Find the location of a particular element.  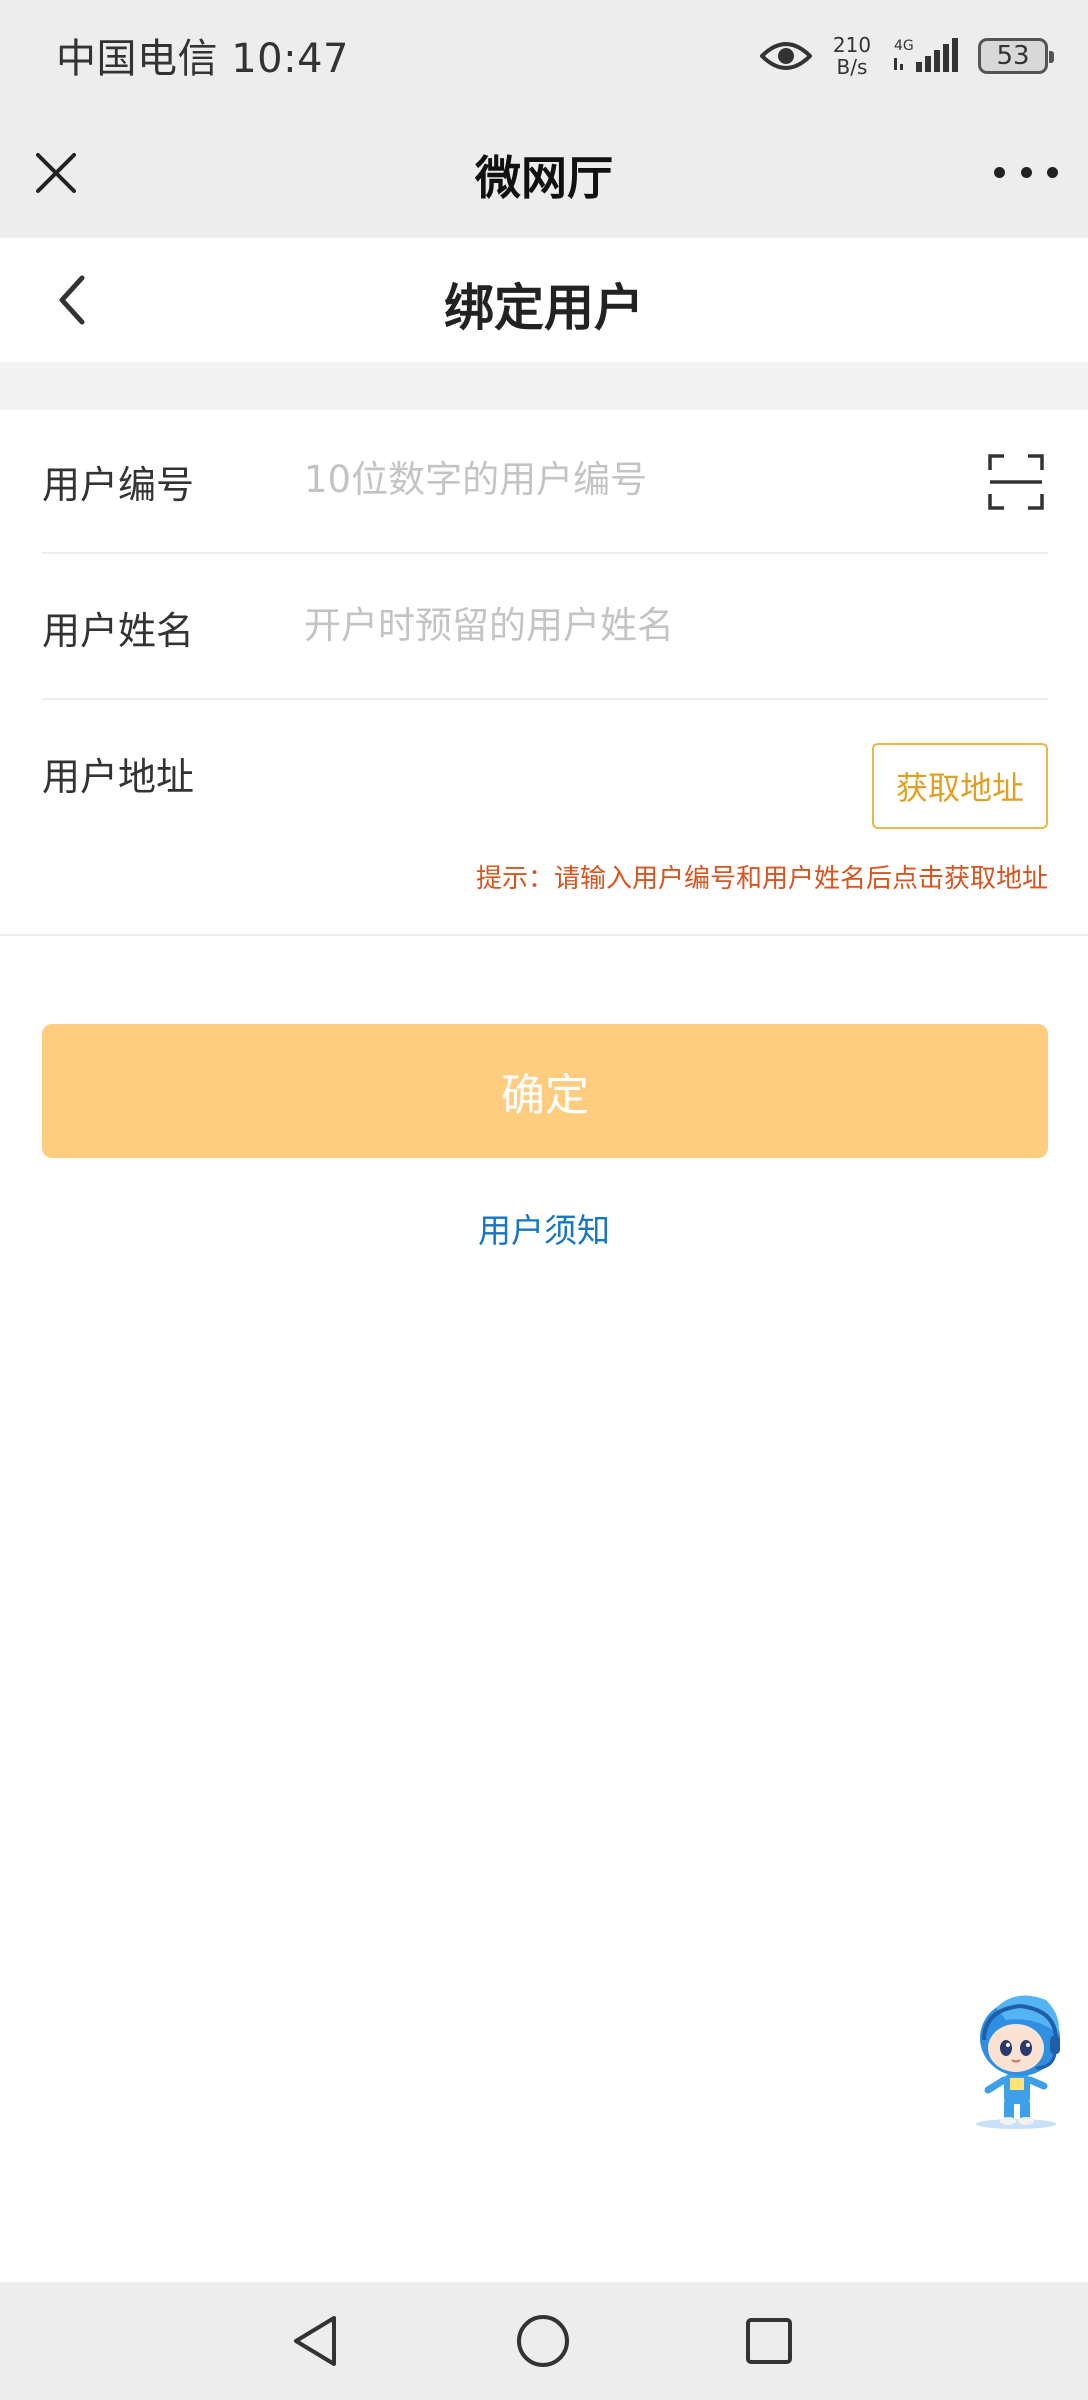

recent-square-icon is located at coordinates (769, 2341).